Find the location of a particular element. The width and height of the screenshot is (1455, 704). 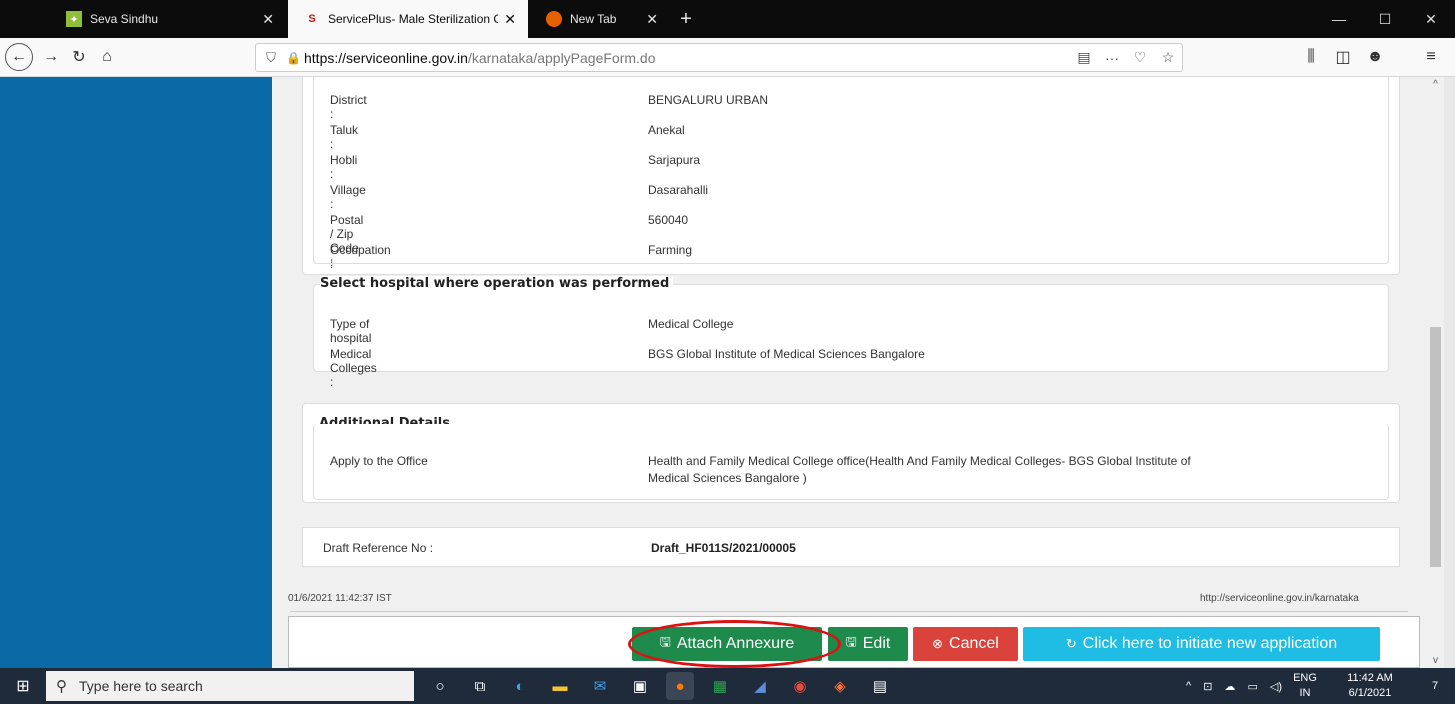

tab-label: Seva Sindhu is located at coordinates (124, 19).